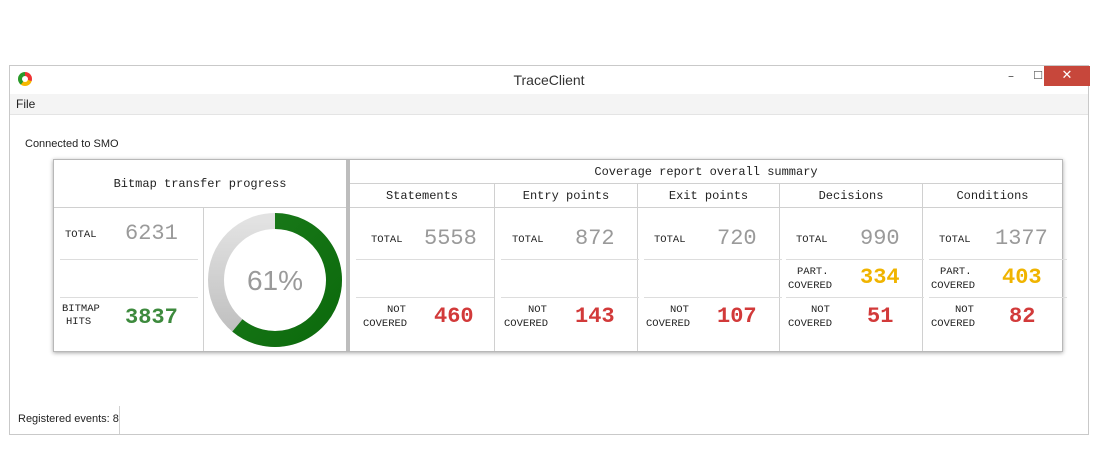 The width and height of the screenshot is (1105, 468). What do you see at coordinates (880, 316) in the screenshot?
I see `not-covered-value: 51` at bounding box center [880, 316].